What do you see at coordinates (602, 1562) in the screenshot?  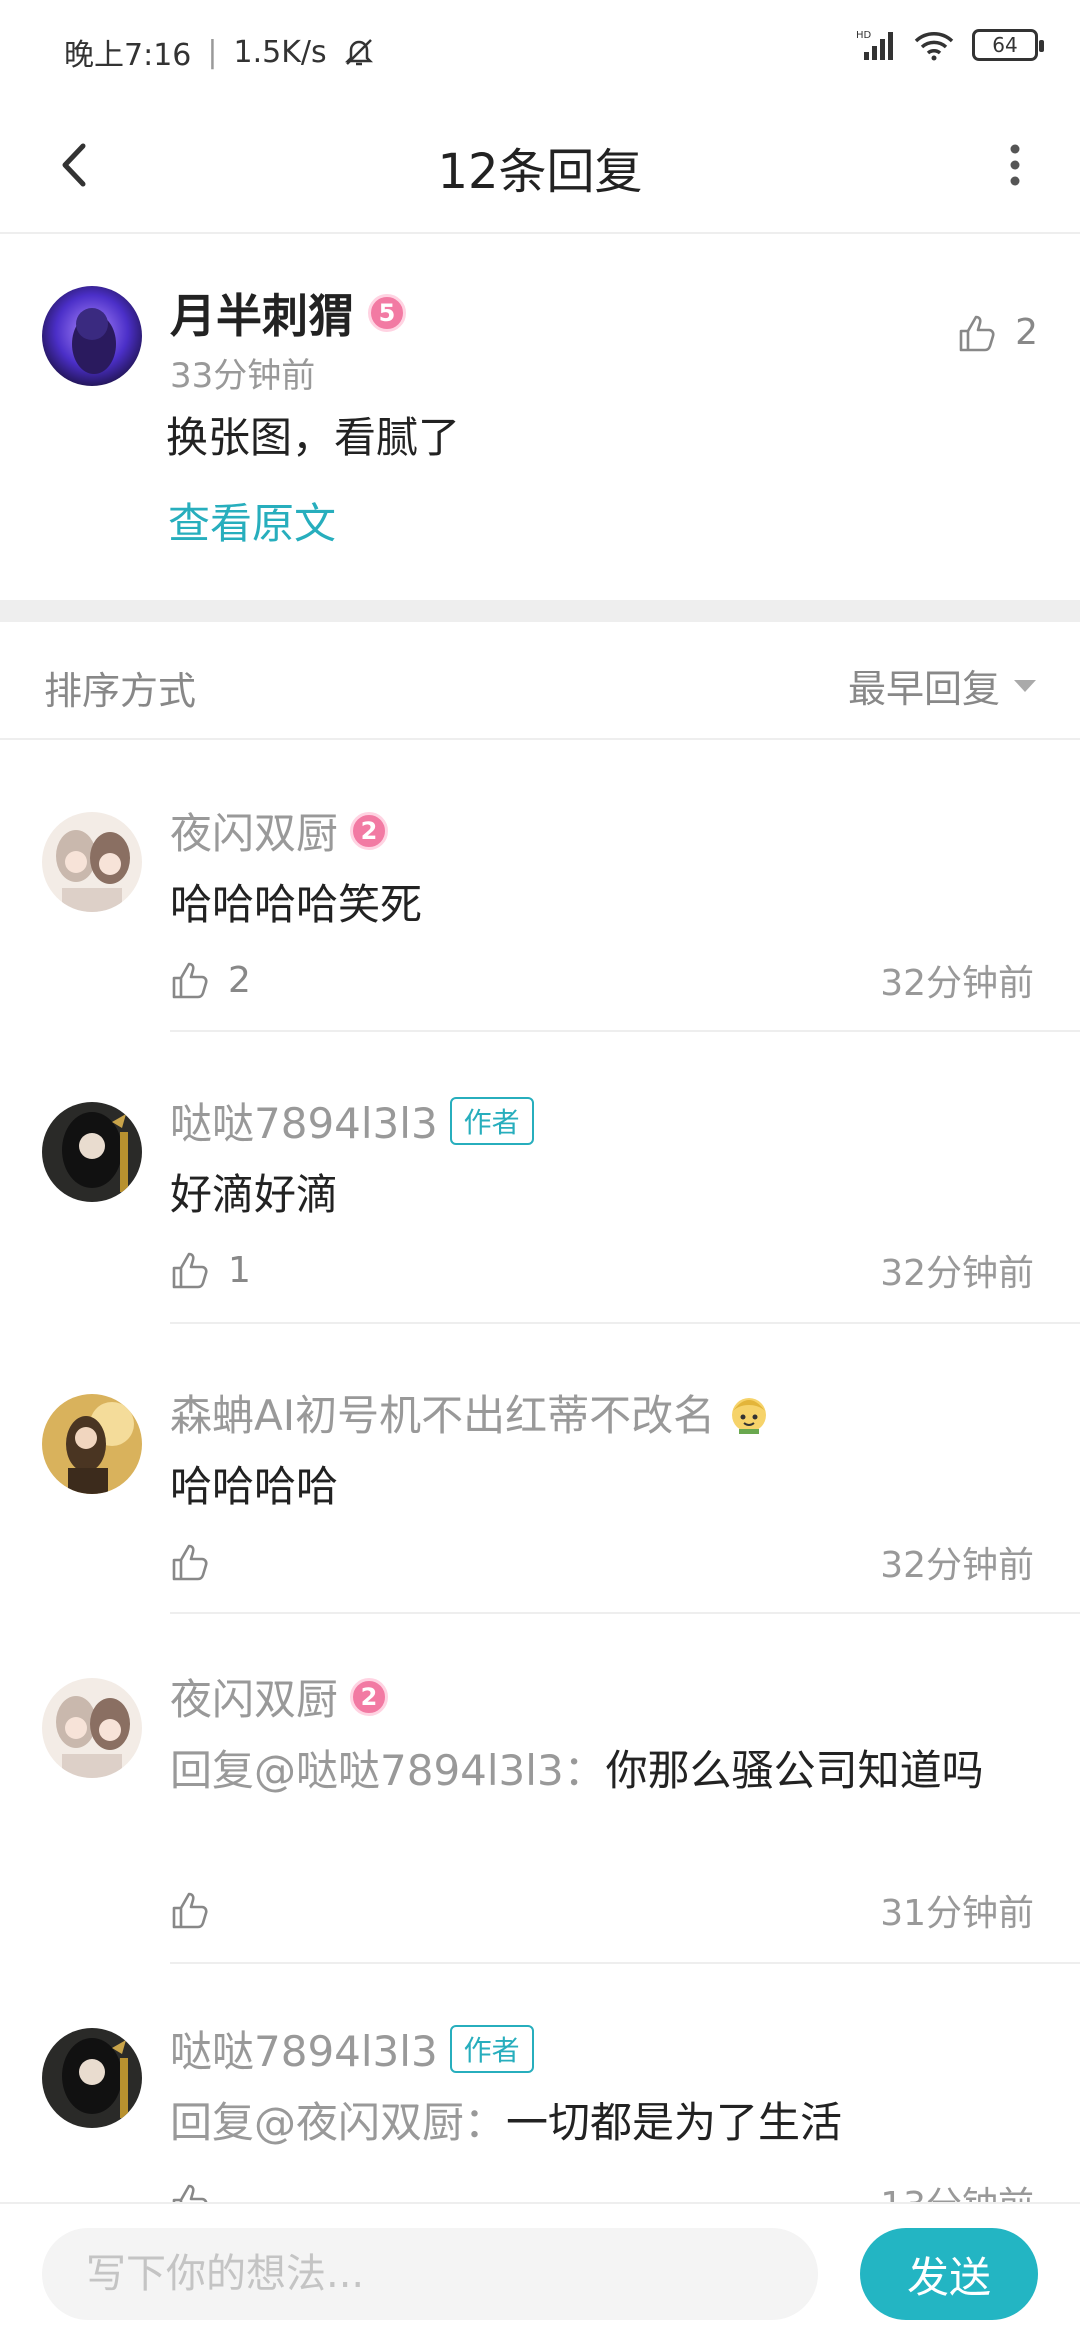 I see `reply-footer: 32分钟前` at bounding box center [602, 1562].